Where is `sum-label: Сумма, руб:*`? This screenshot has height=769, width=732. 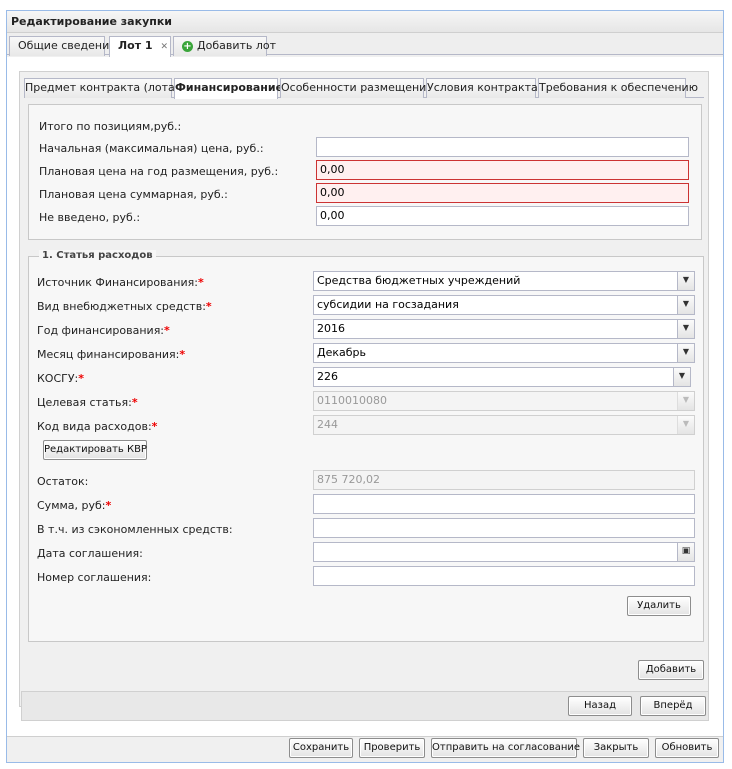
sum-label: Сумма, руб:* is located at coordinates (74, 505).